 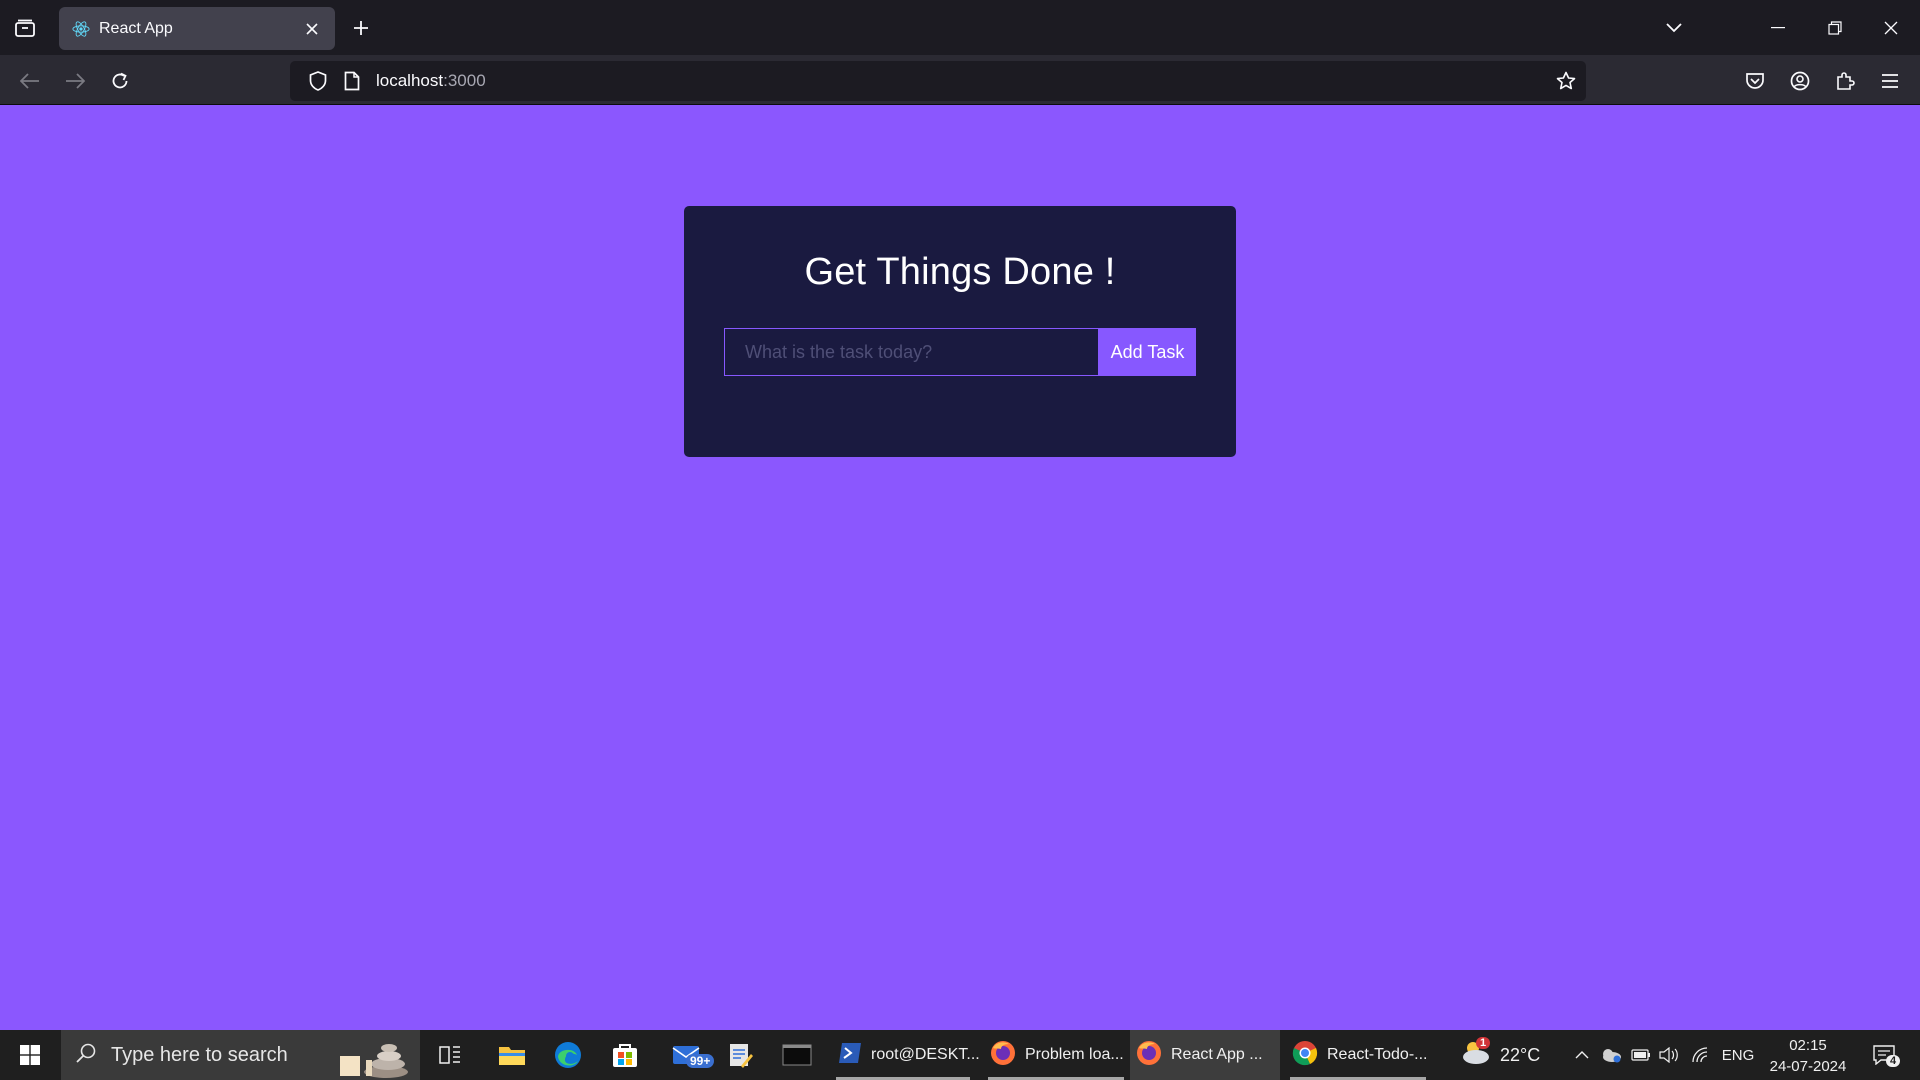 I want to click on close-tab-icon, so click(x=312, y=29).